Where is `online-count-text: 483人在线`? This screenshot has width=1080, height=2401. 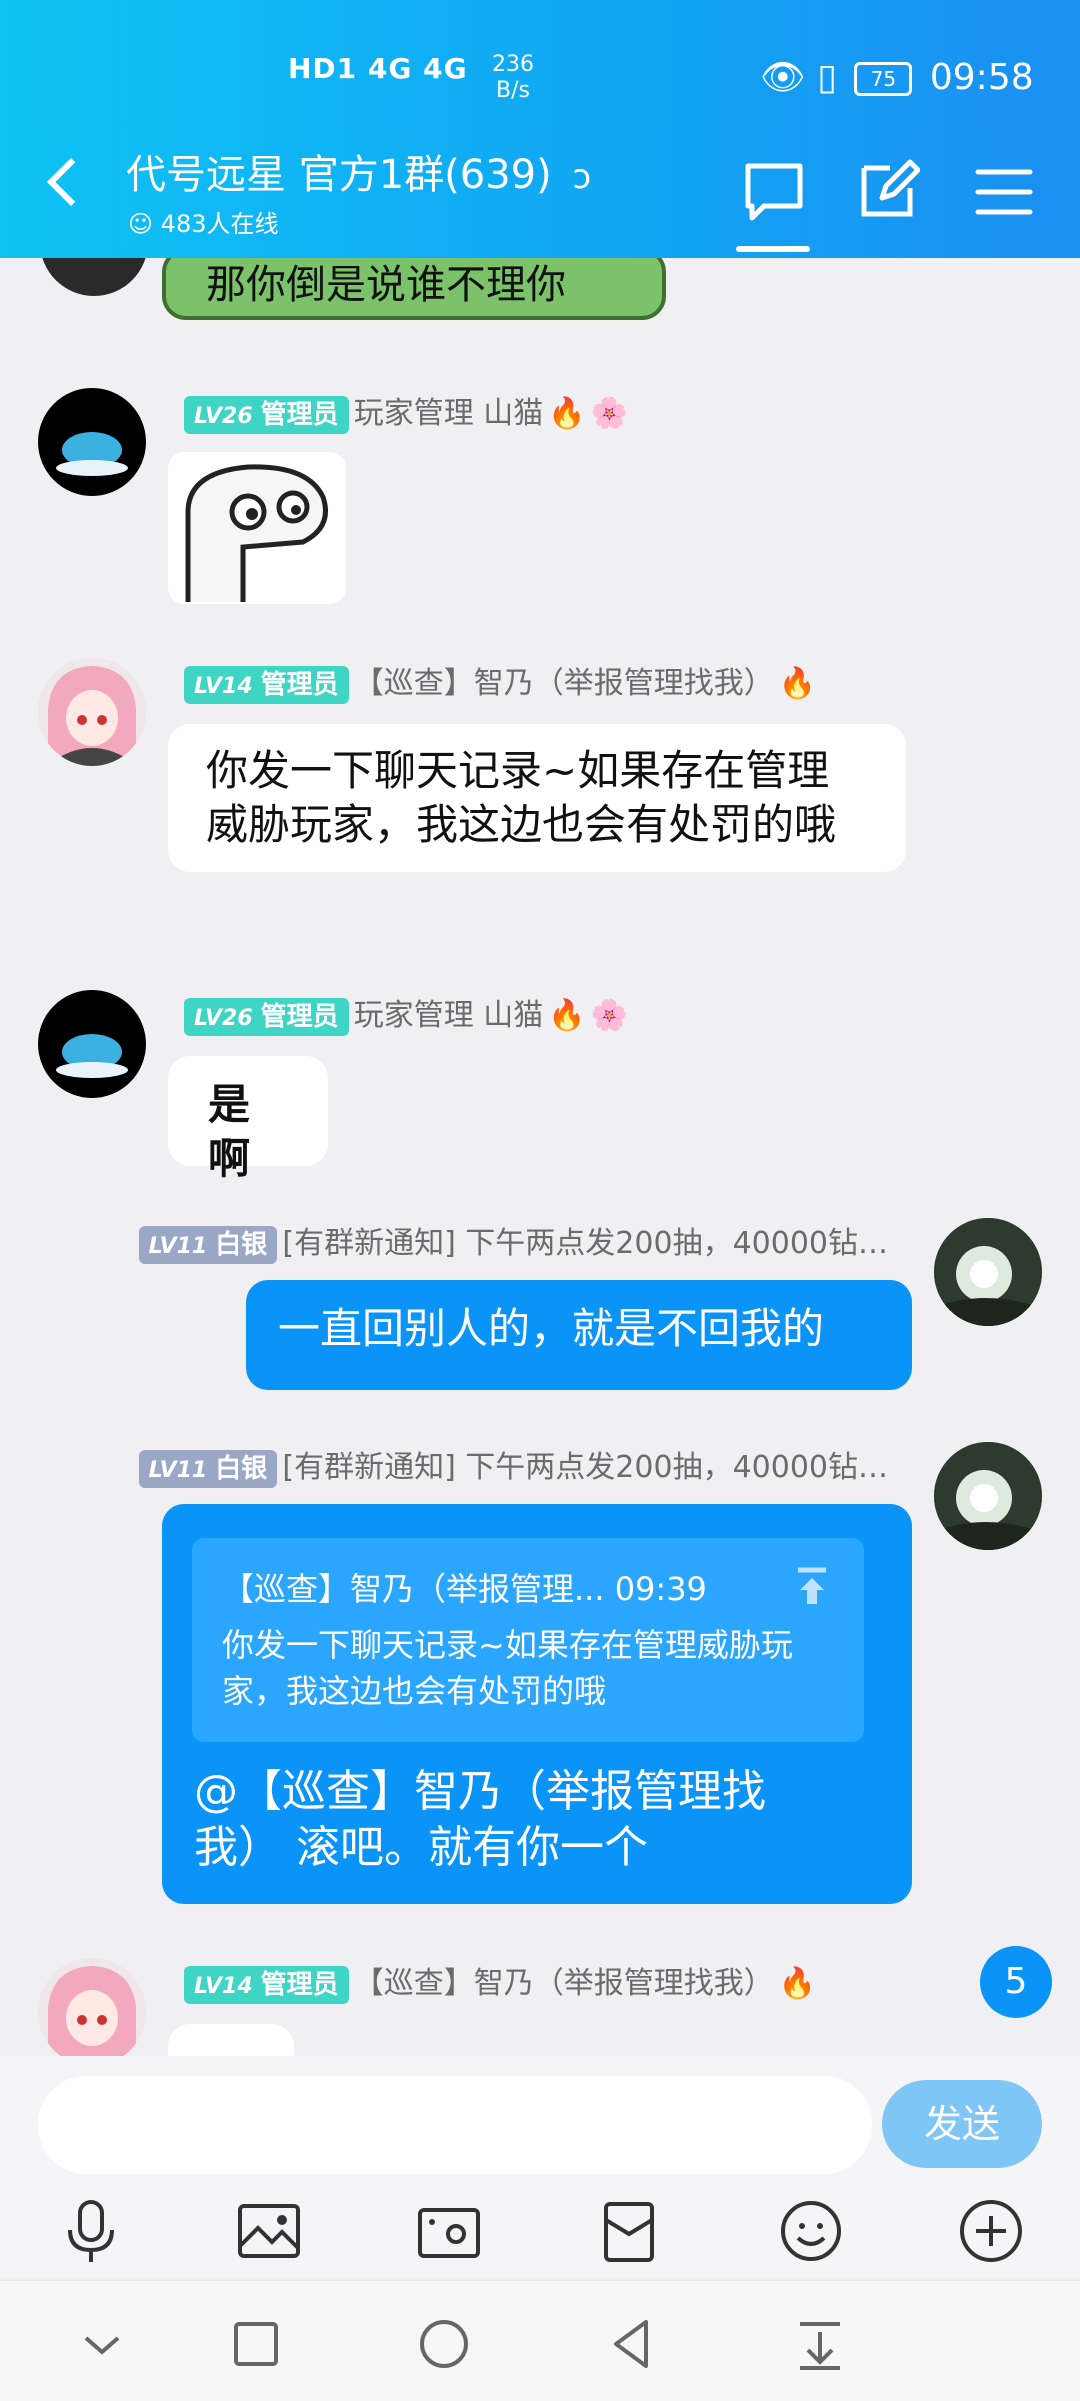
online-count-text: 483人在线 is located at coordinates (219, 224).